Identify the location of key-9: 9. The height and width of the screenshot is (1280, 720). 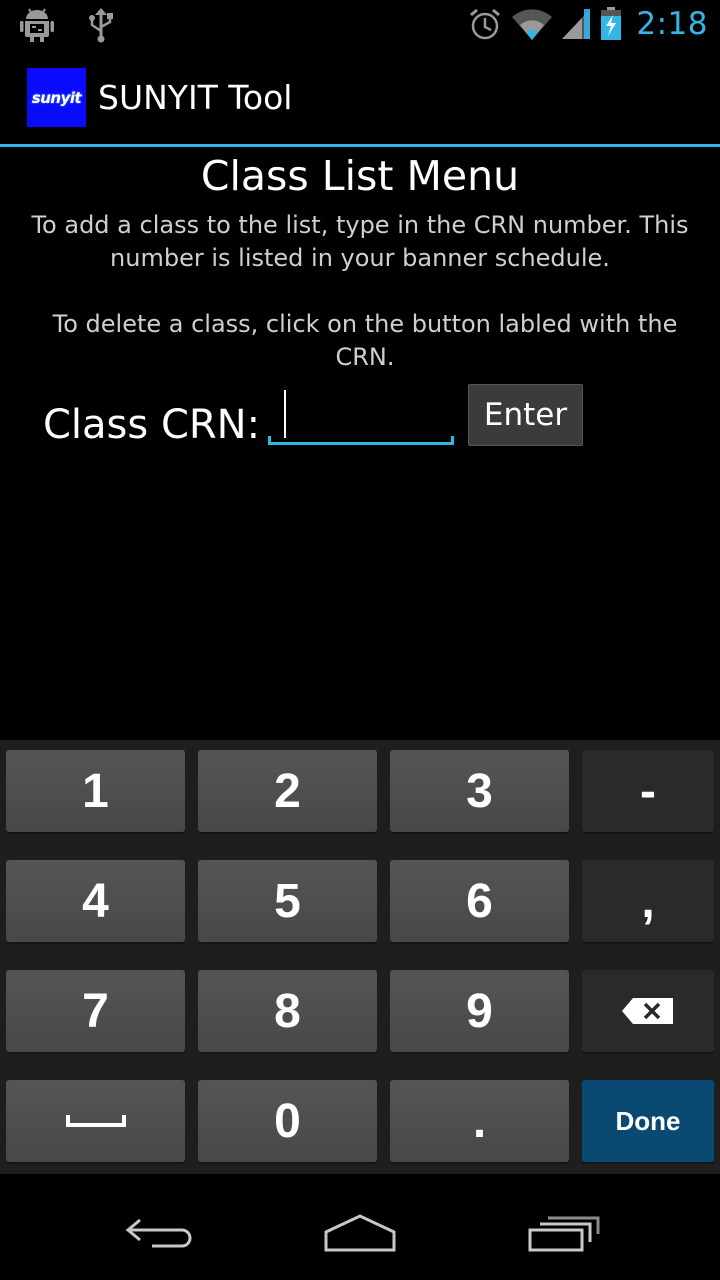
(479, 1011).